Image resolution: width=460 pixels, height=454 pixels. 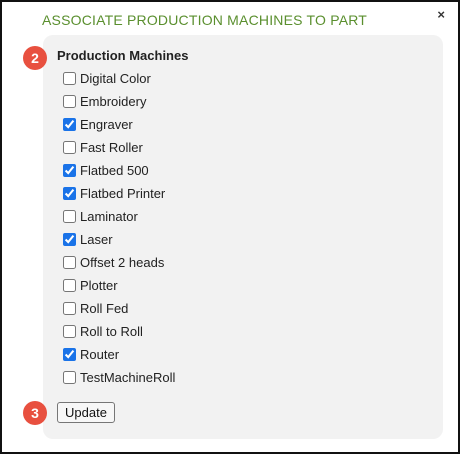 What do you see at coordinates (86, 412) in the screenshot?
I see `update-button: Update` at bounding box center [86, 412].